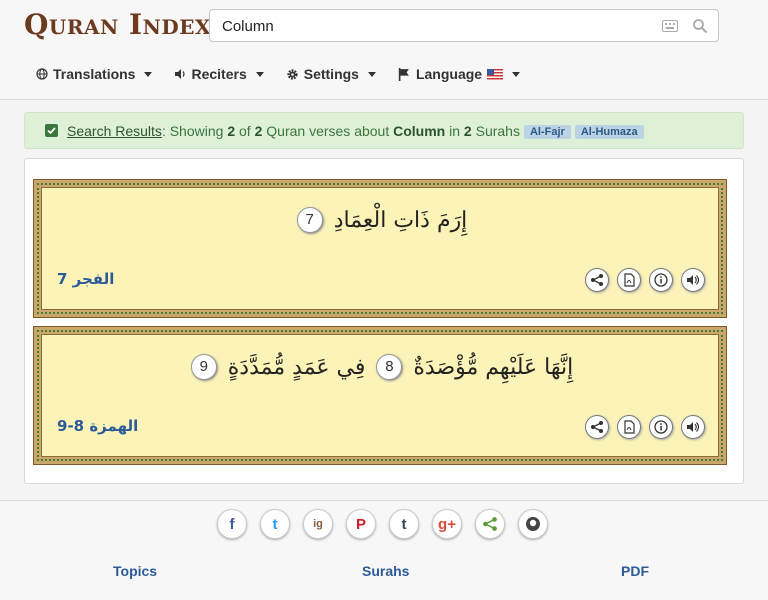  What do you see at coordinates (296, 367) in the screenshot?
I see `arabic-text: فِي عَمَدٍ مُّمَدَّدَةٍ` at bounding box center [296, 367].